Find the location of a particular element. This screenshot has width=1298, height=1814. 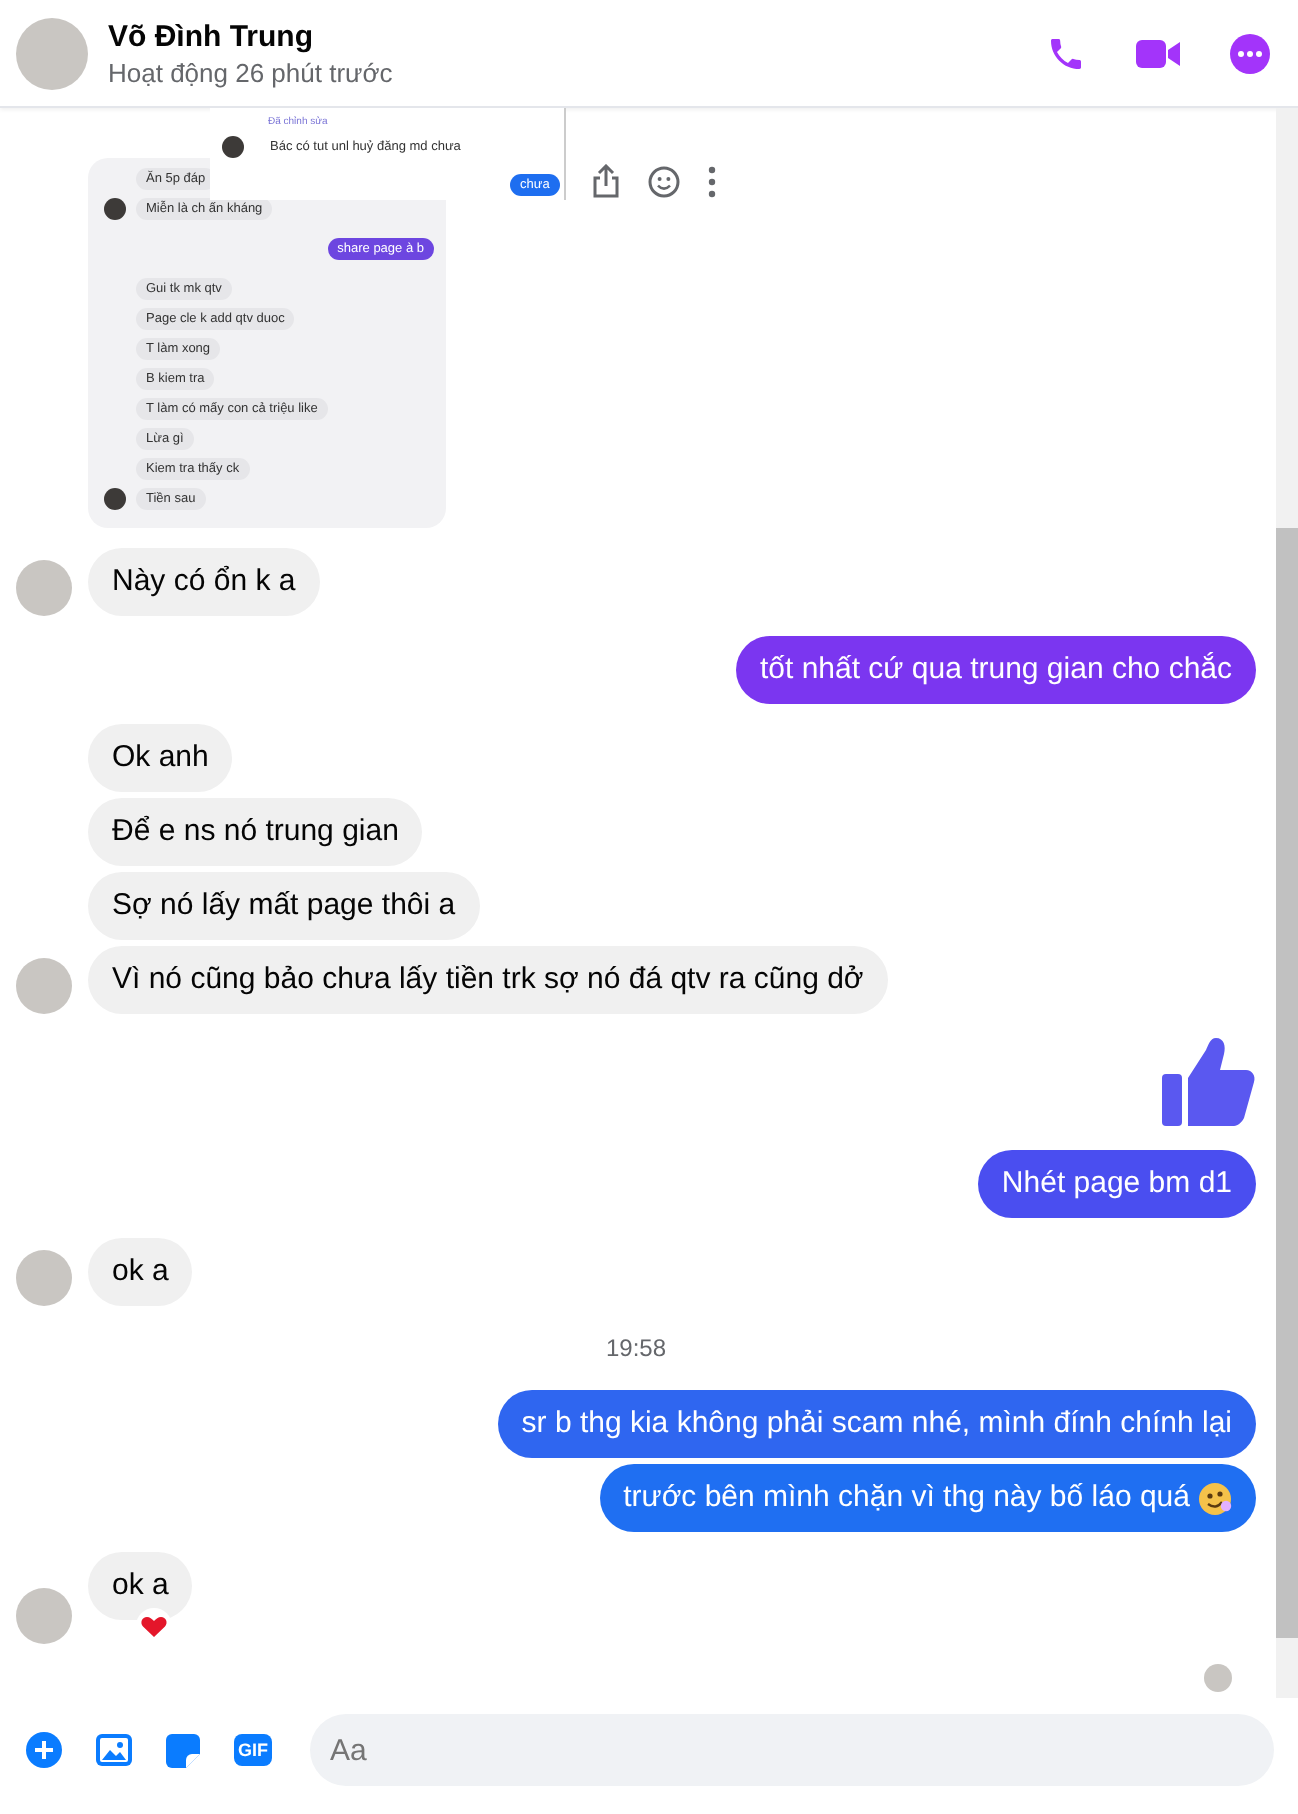

gif-button: GIF is located at coordinates (253, 1750).